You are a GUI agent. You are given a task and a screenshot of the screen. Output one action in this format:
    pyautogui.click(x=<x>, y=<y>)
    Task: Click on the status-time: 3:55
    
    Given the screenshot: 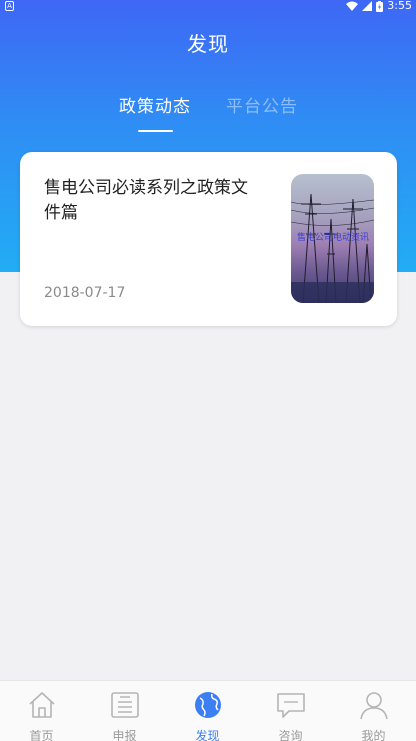 What is the action you would take?
    pyautogui.click(x=399, y=6)
    